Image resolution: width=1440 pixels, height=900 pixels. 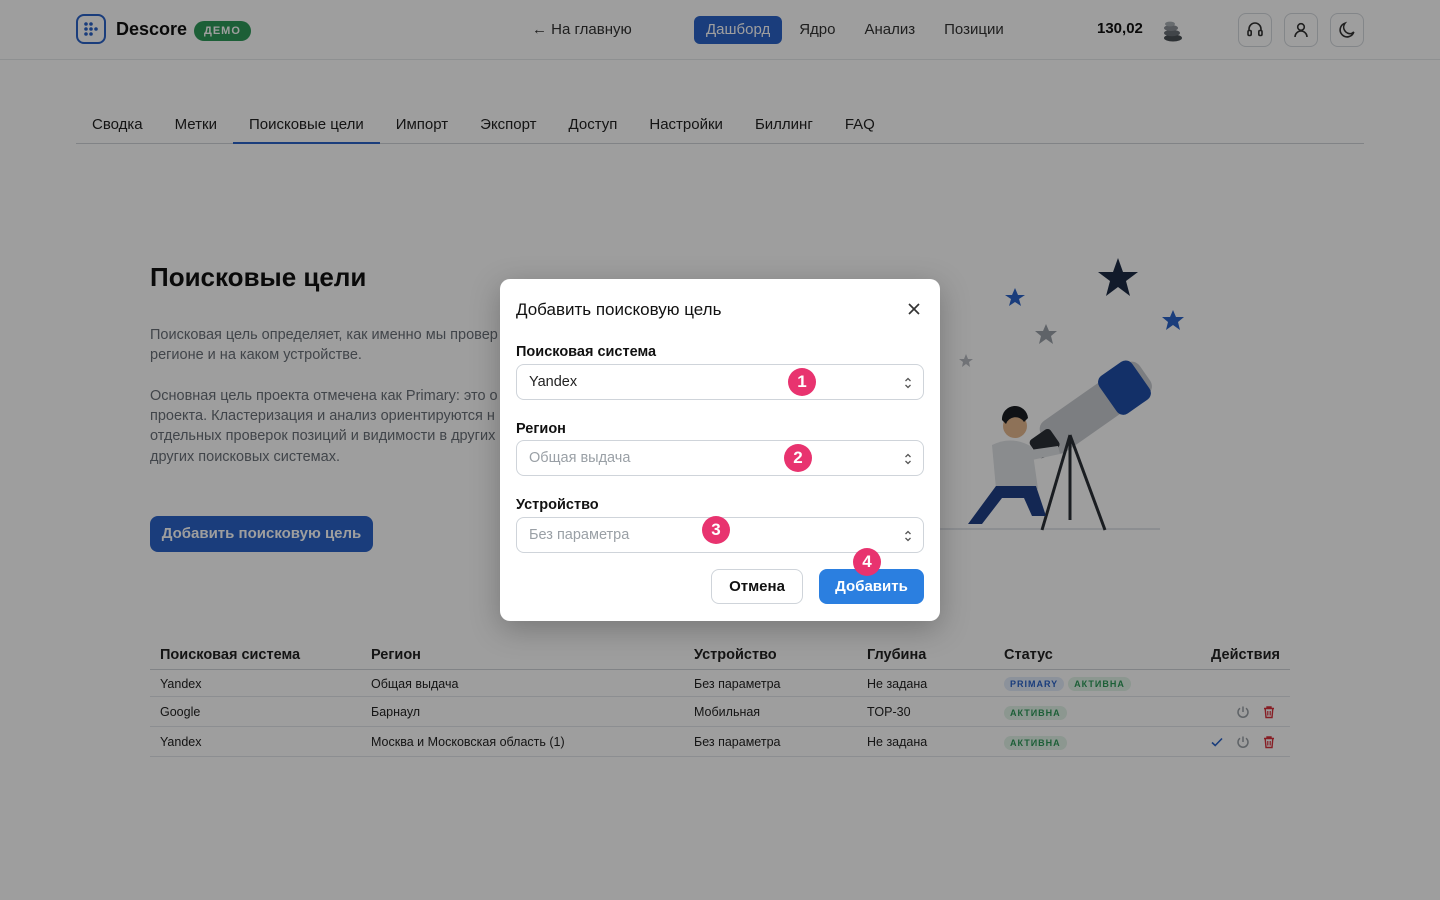 I want to click on search-engine-select: Yandex, so click(x=720, y=382).